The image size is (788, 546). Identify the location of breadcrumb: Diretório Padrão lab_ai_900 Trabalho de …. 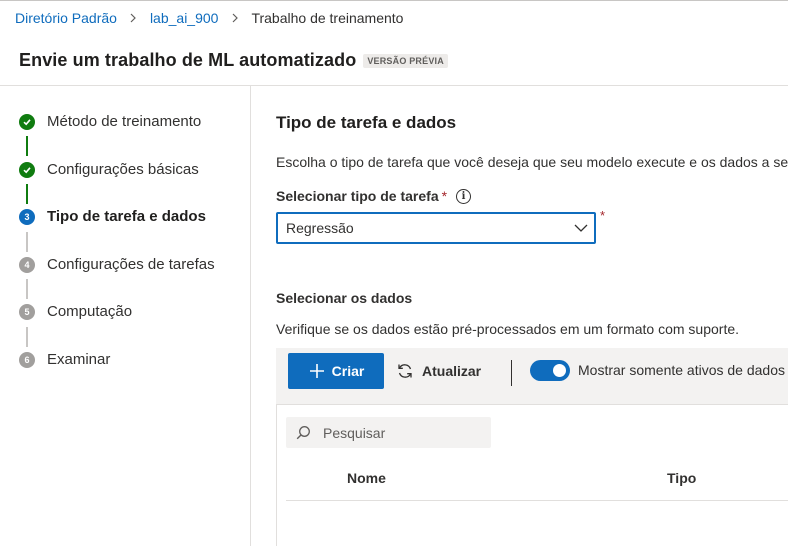
(209, 18).